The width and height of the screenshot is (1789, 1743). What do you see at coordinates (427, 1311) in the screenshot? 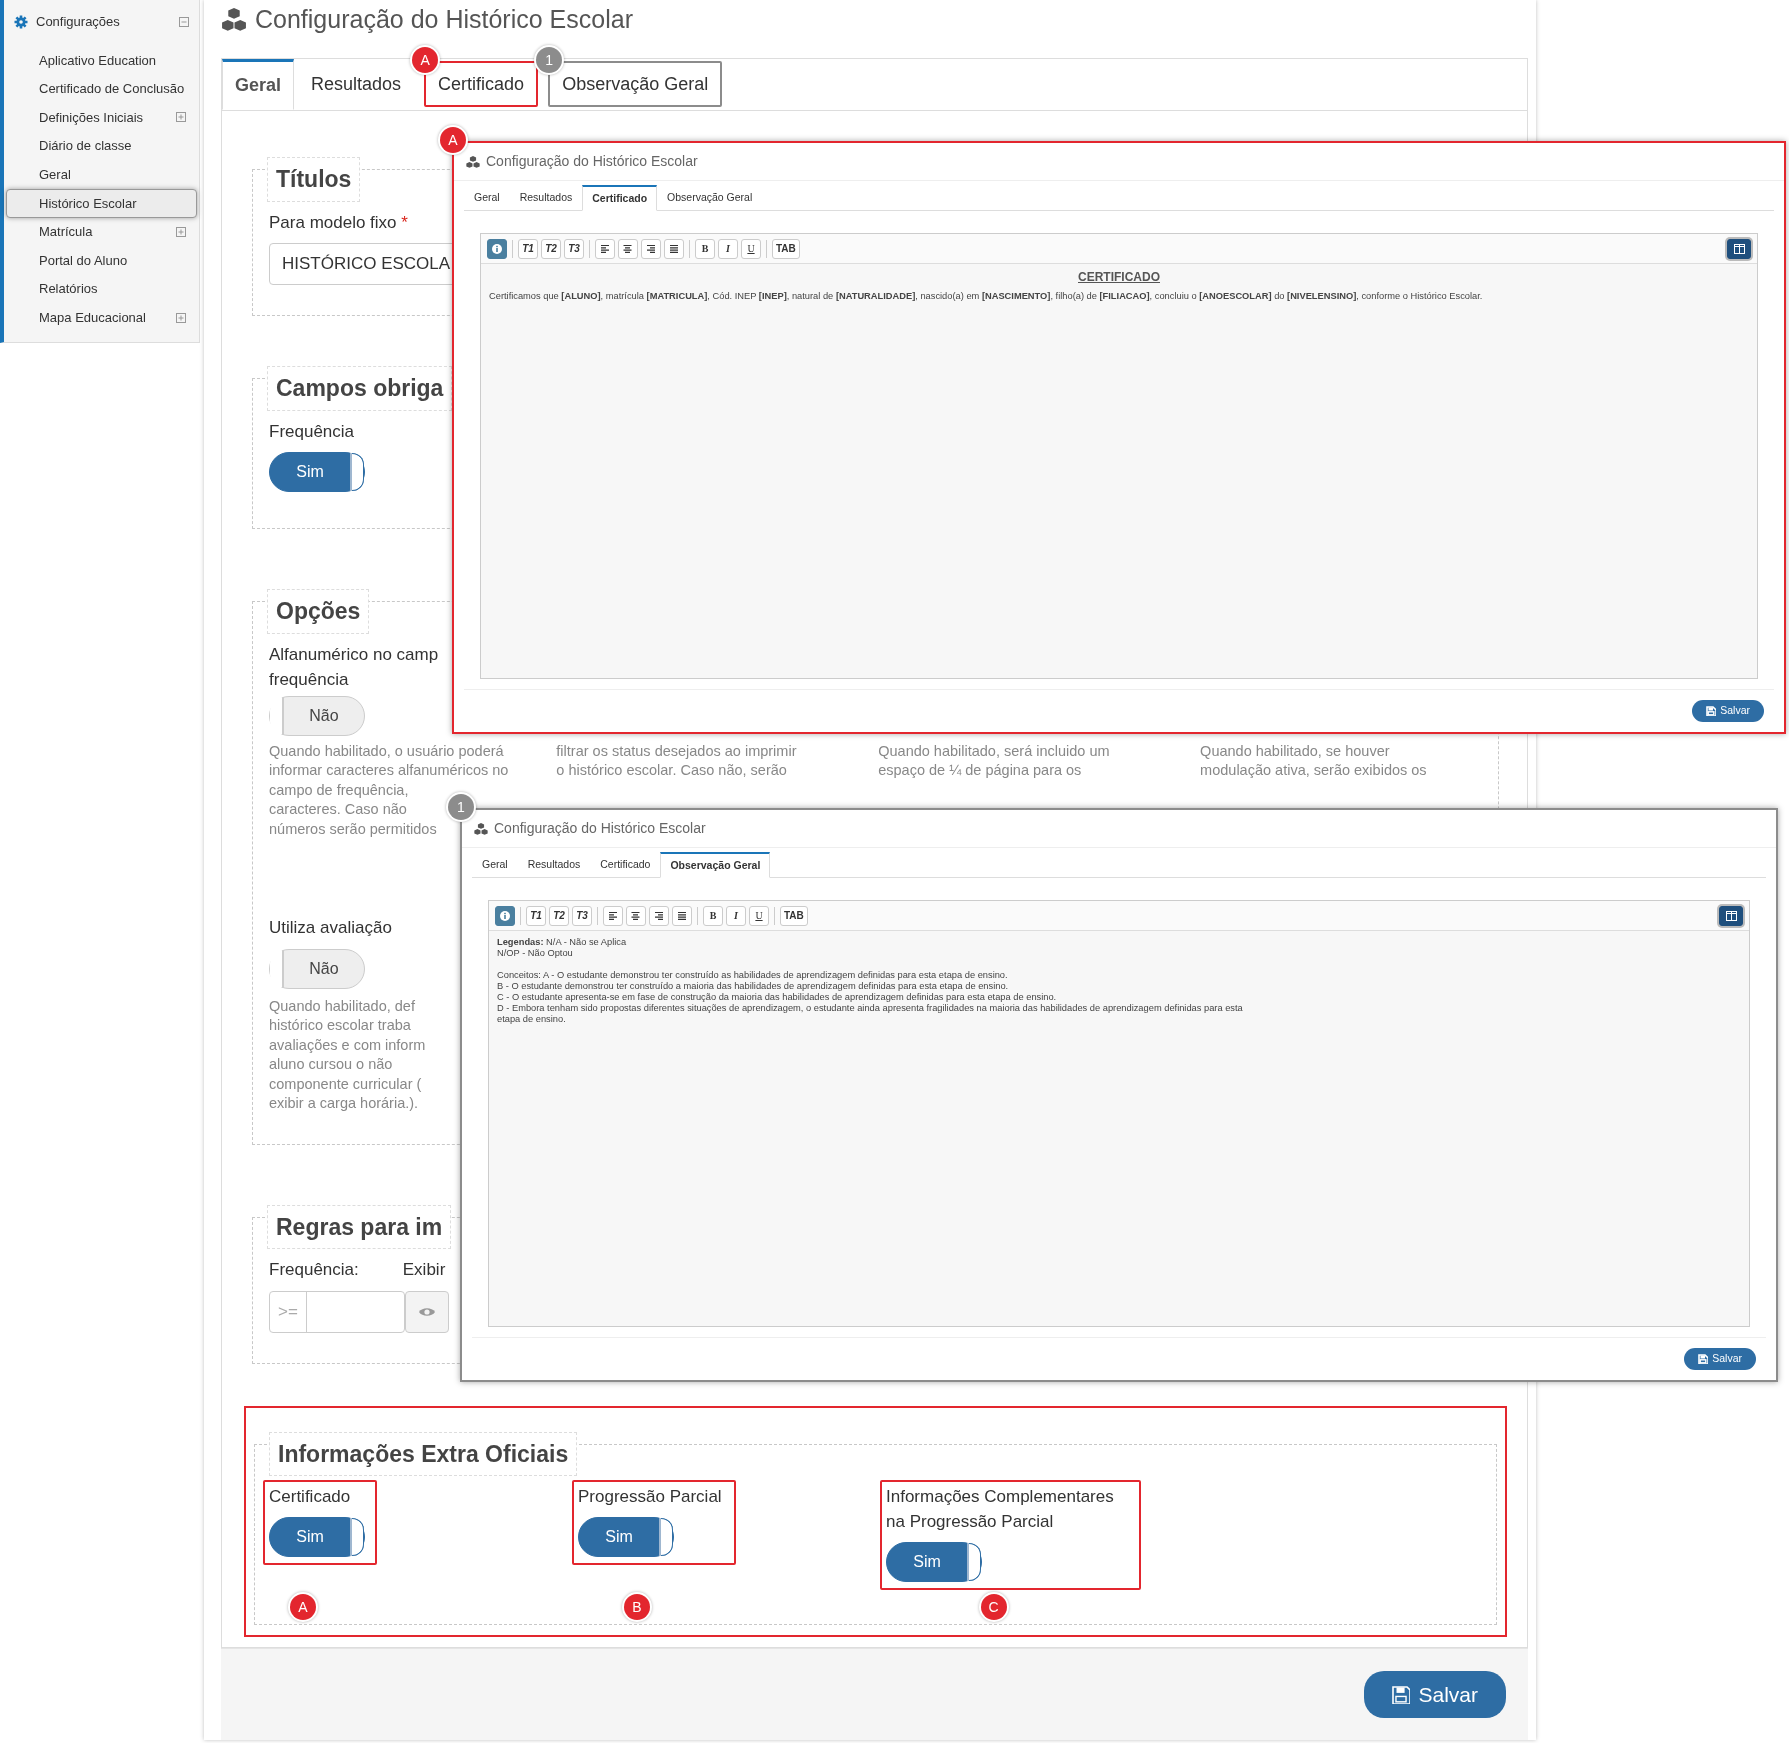
I see `eye-icon` at bounding box center [427, 1311].